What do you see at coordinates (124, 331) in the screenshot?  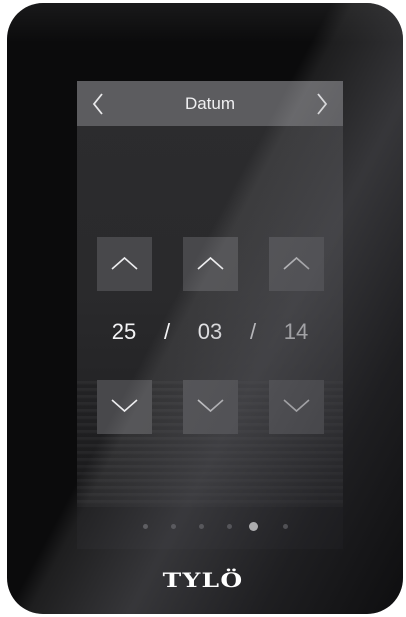 I see `day-value: 25` at bounding box center [124, 331].